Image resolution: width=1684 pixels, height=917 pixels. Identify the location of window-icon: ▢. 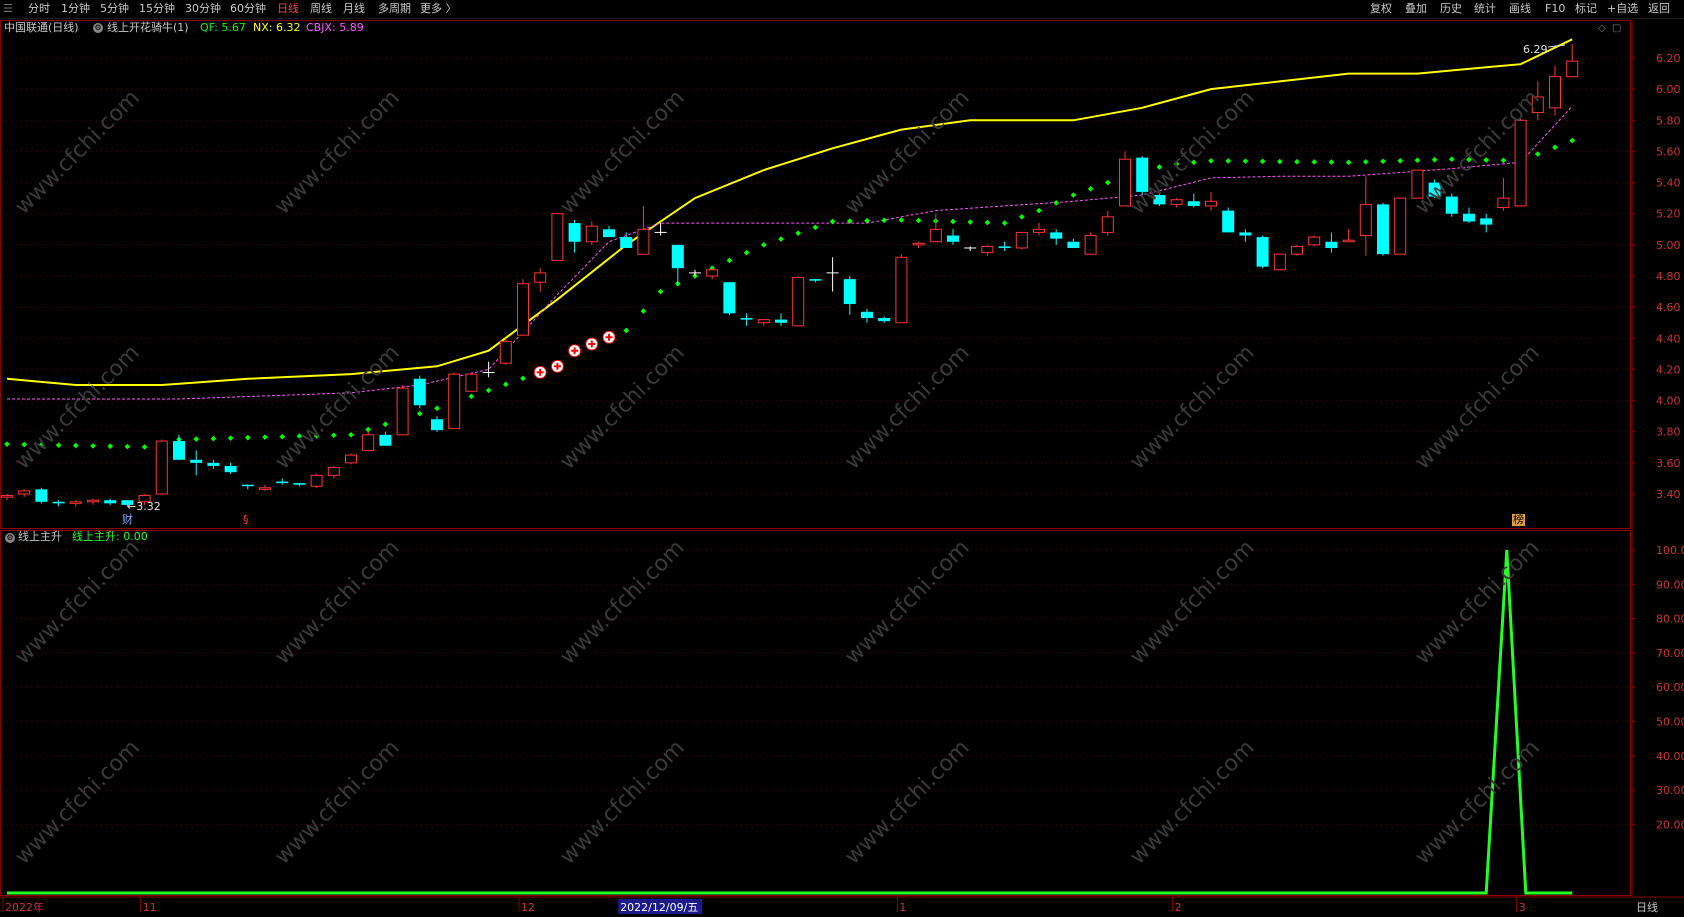
(1616, 29).